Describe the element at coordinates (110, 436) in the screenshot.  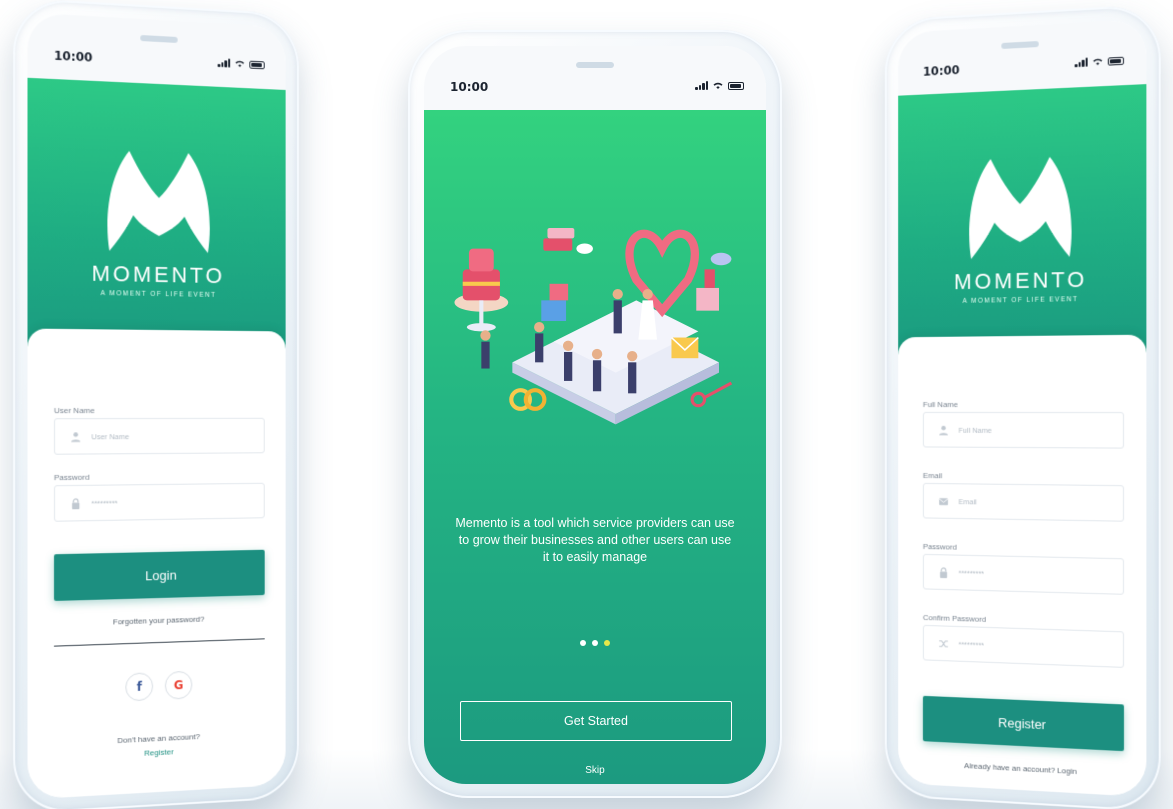
I see `username-placeholder: User Name` at that location.